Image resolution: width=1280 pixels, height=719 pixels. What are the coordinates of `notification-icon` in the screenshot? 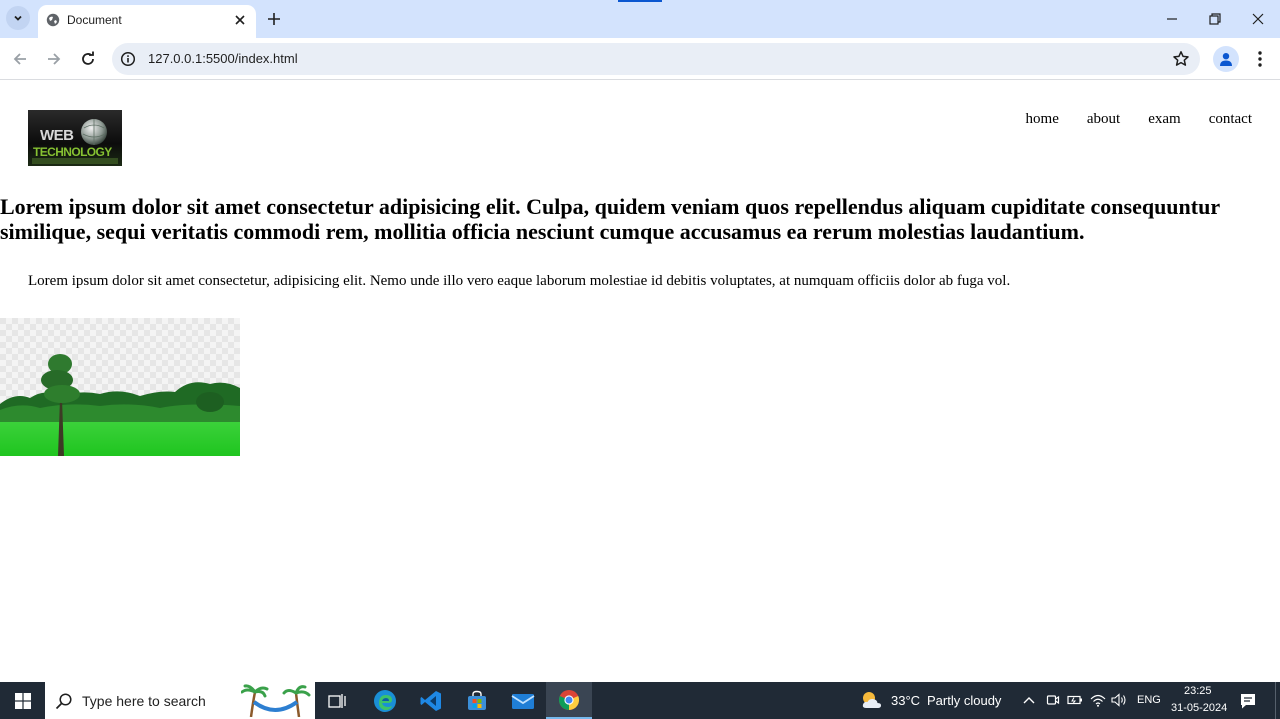 It's located at (1248, 701).